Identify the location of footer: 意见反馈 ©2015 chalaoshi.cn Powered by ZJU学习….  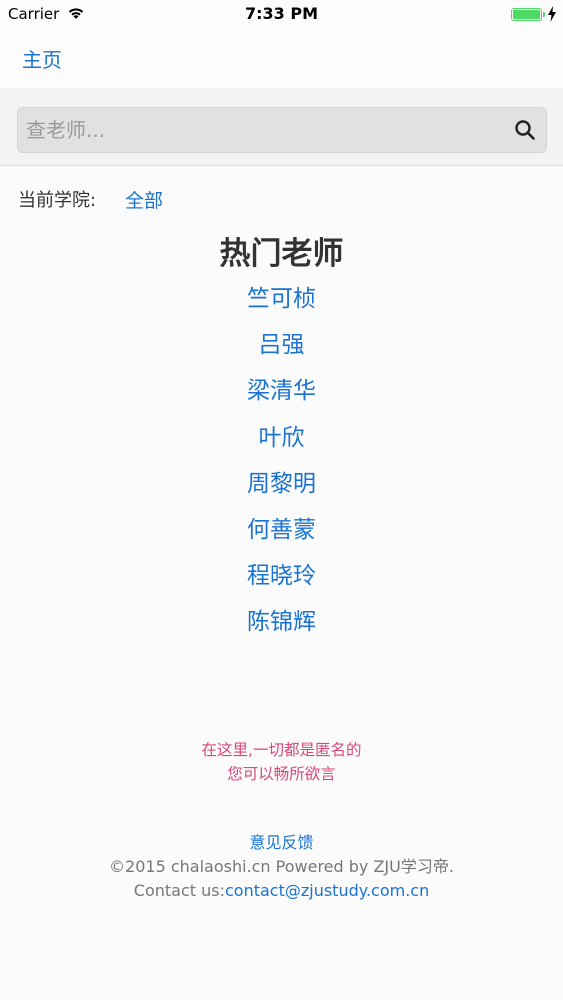
(281, 867).